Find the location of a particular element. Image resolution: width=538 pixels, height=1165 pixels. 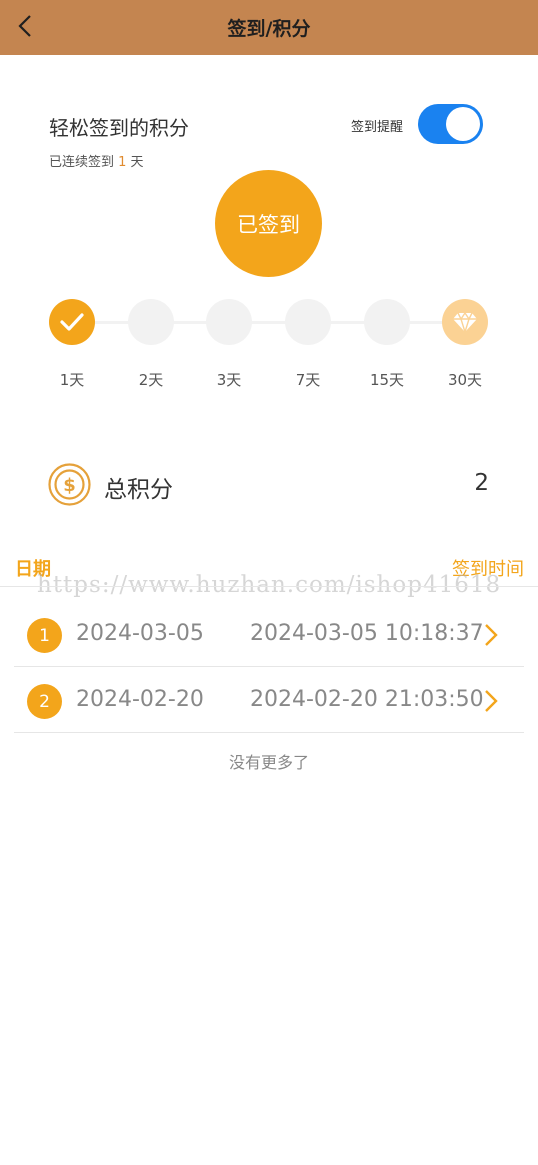

row-time: 2024-02-20 21:03:50 is located at coordinates (367, 699).